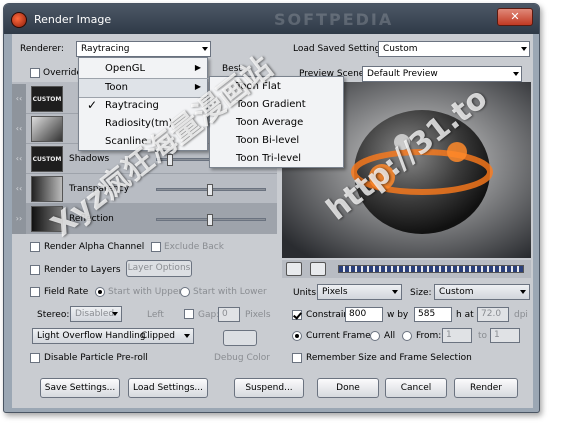 Image resolution: width=571 pixels, height=428 pixels. I want to click on layer-options-button: Layer Options, so click(159, 268).